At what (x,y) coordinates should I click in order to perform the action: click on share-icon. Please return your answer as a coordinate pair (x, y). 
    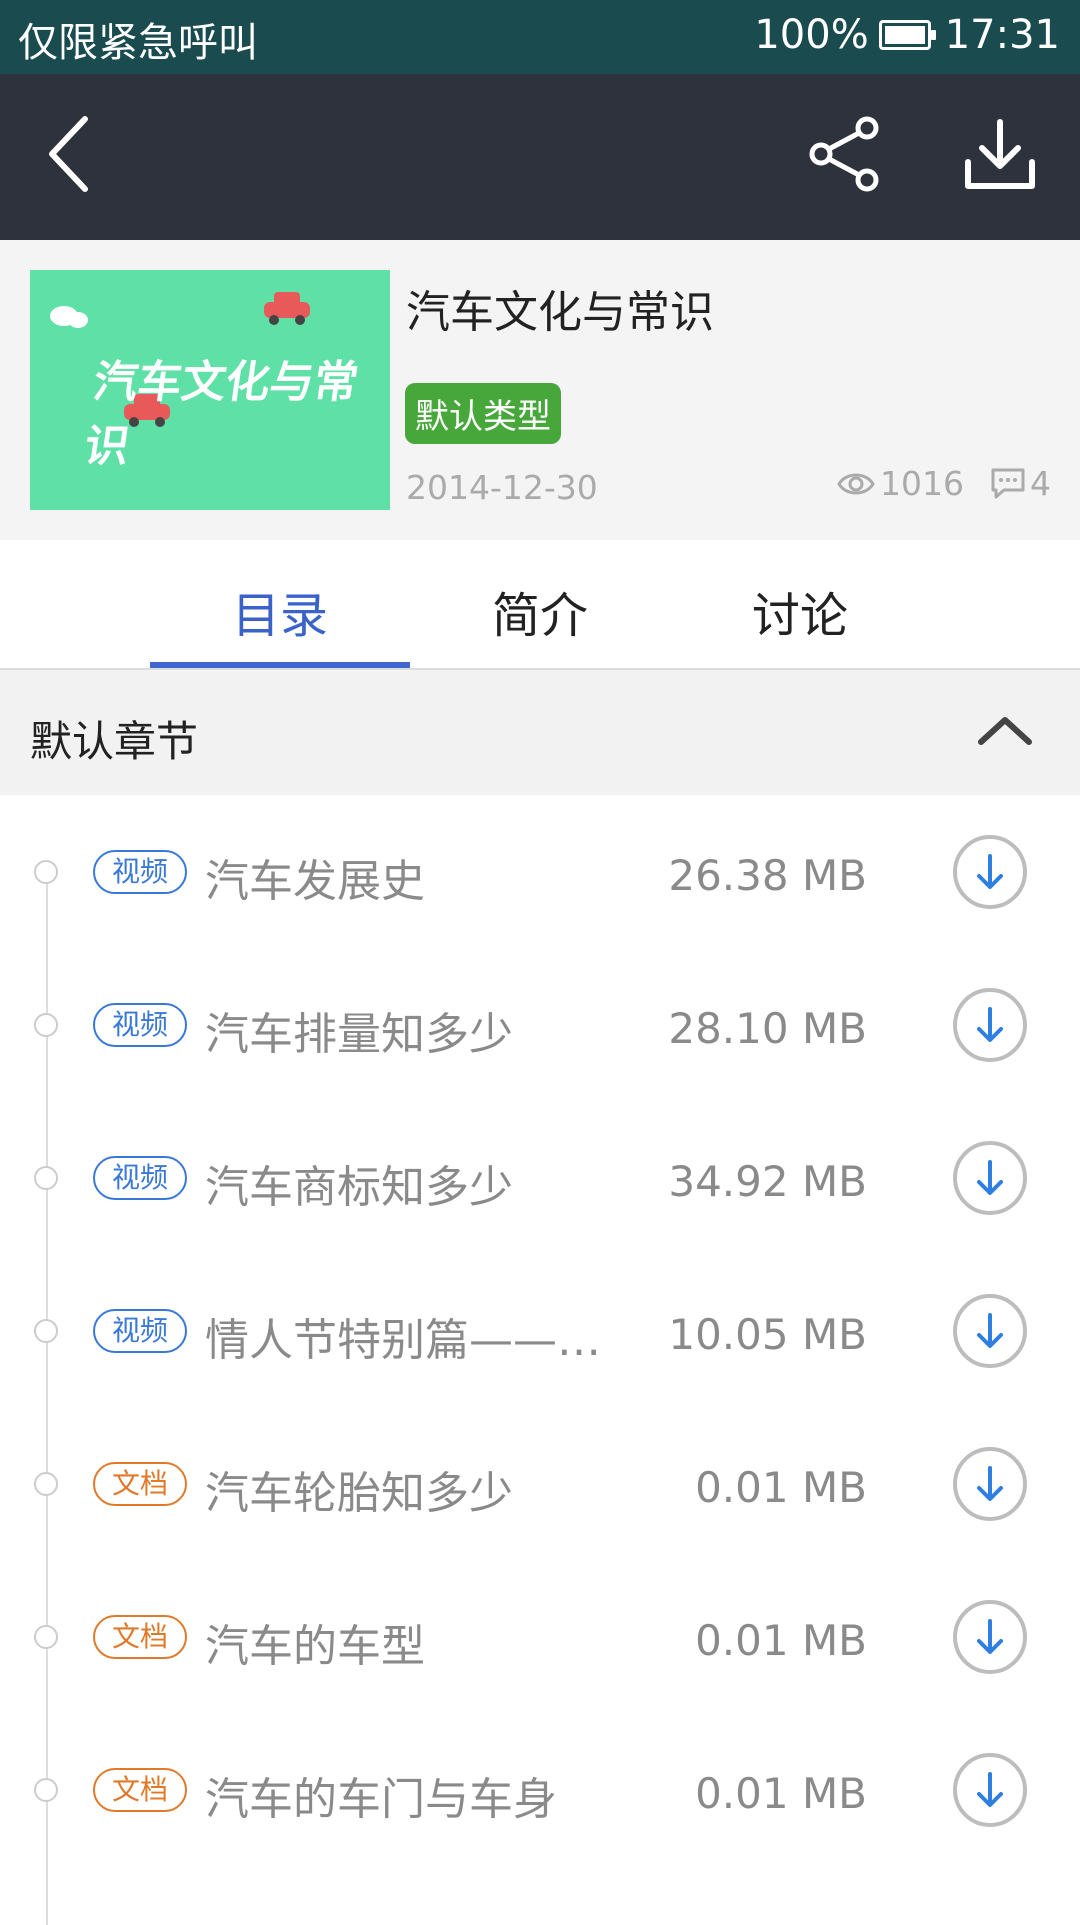
    Looking at the image, I should click on (844, 154).